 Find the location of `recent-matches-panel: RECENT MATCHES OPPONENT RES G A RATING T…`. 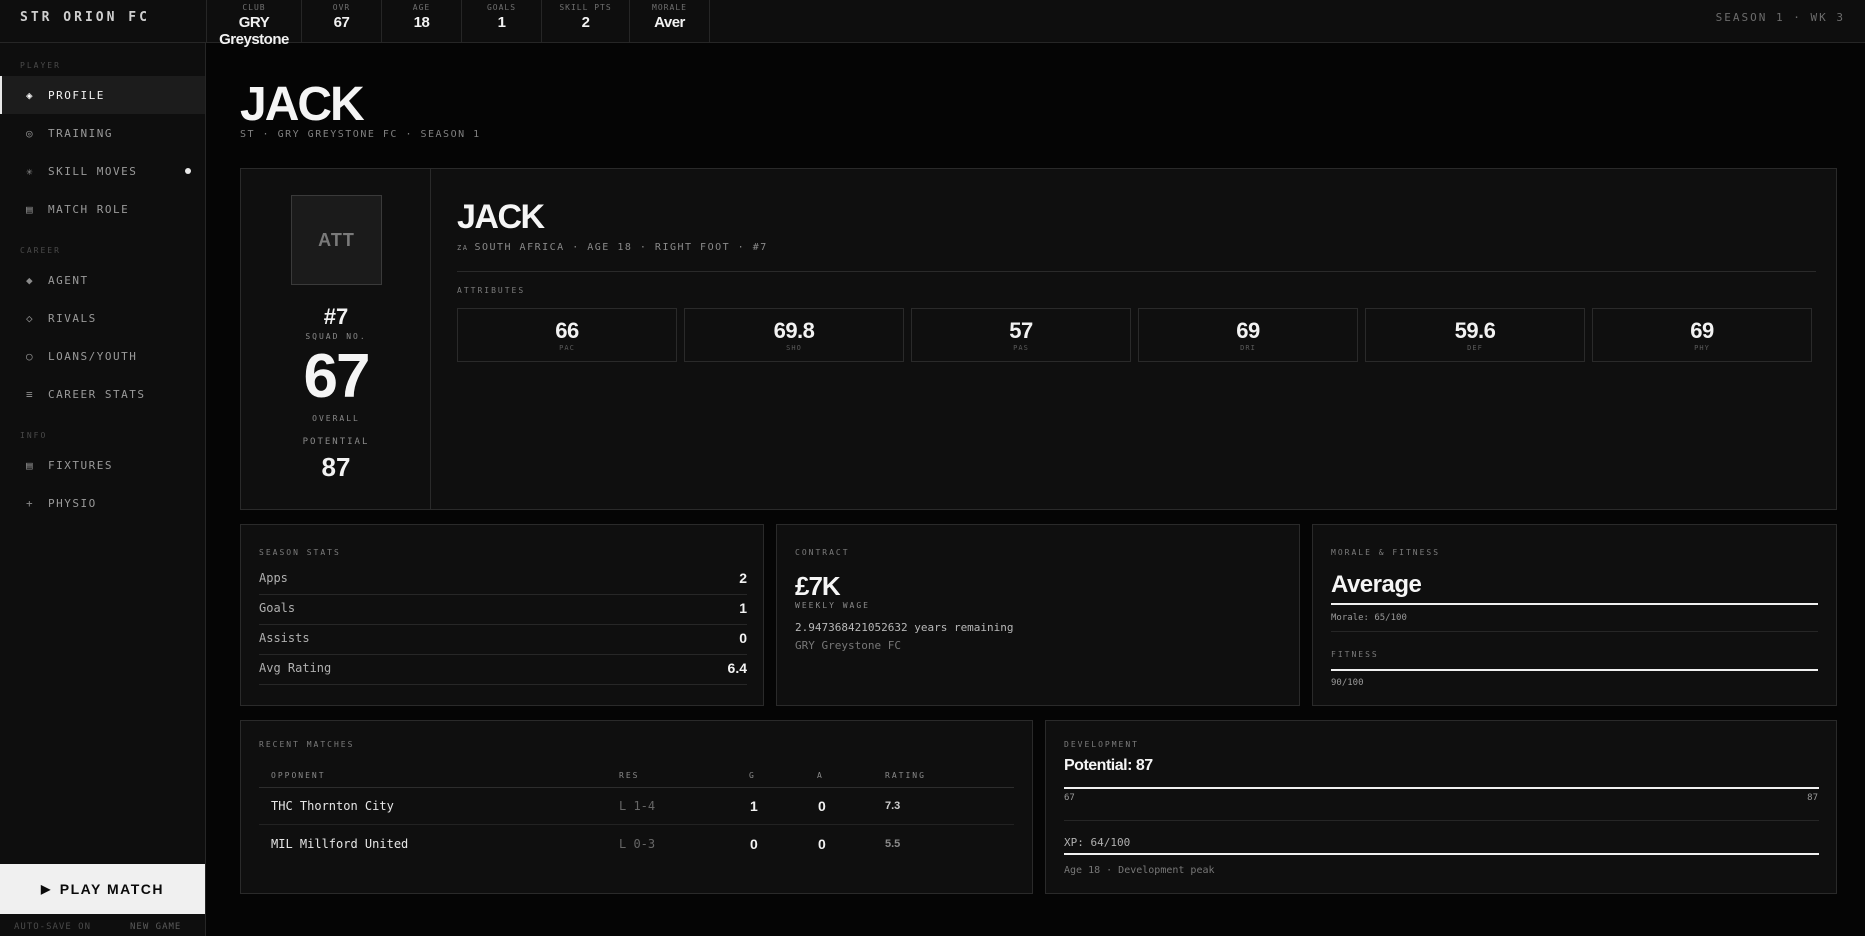

recent-matches-panel: RECENT MATCHES OPPONENT RES G A RATING T… is located at coordinates (636, 807).